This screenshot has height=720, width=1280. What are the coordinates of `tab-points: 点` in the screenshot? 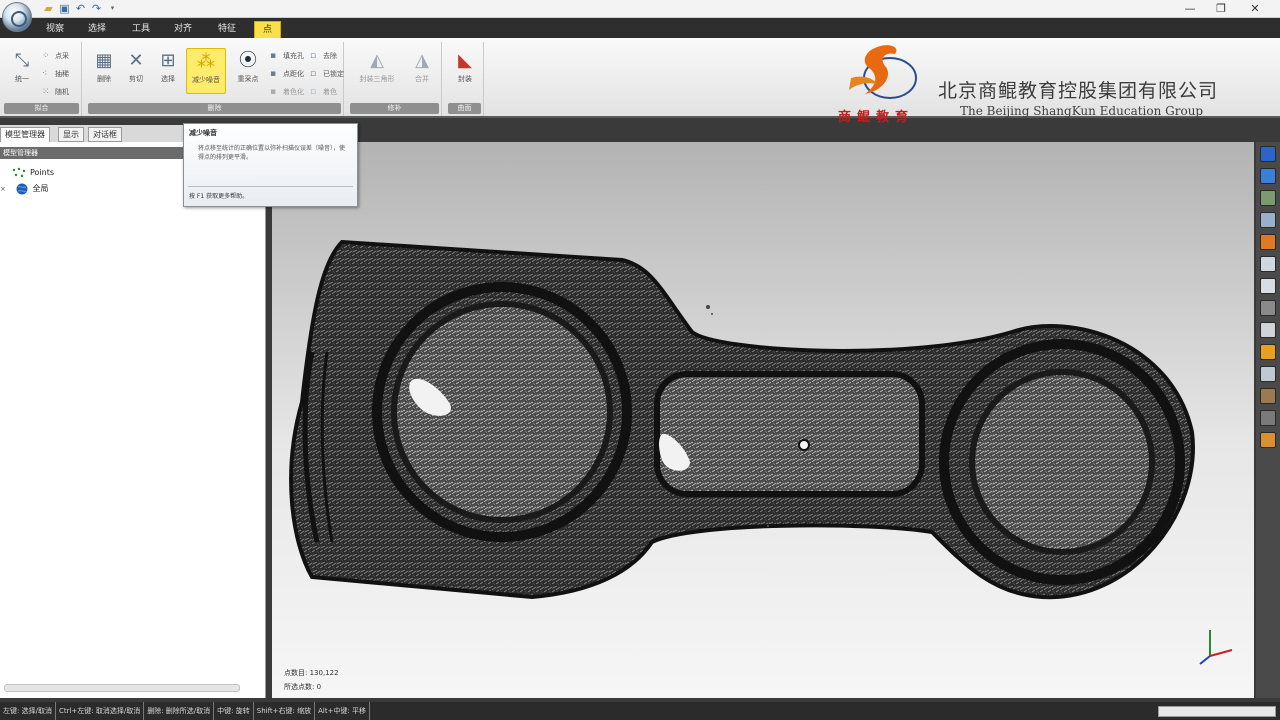 It's located at (268, 29).